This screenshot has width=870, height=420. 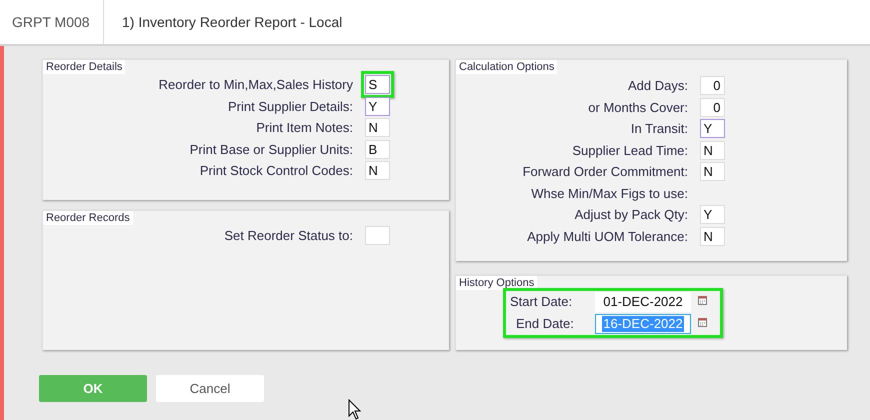 I want to click on panel-title: Reorder Records, so click(x=88, y=218).